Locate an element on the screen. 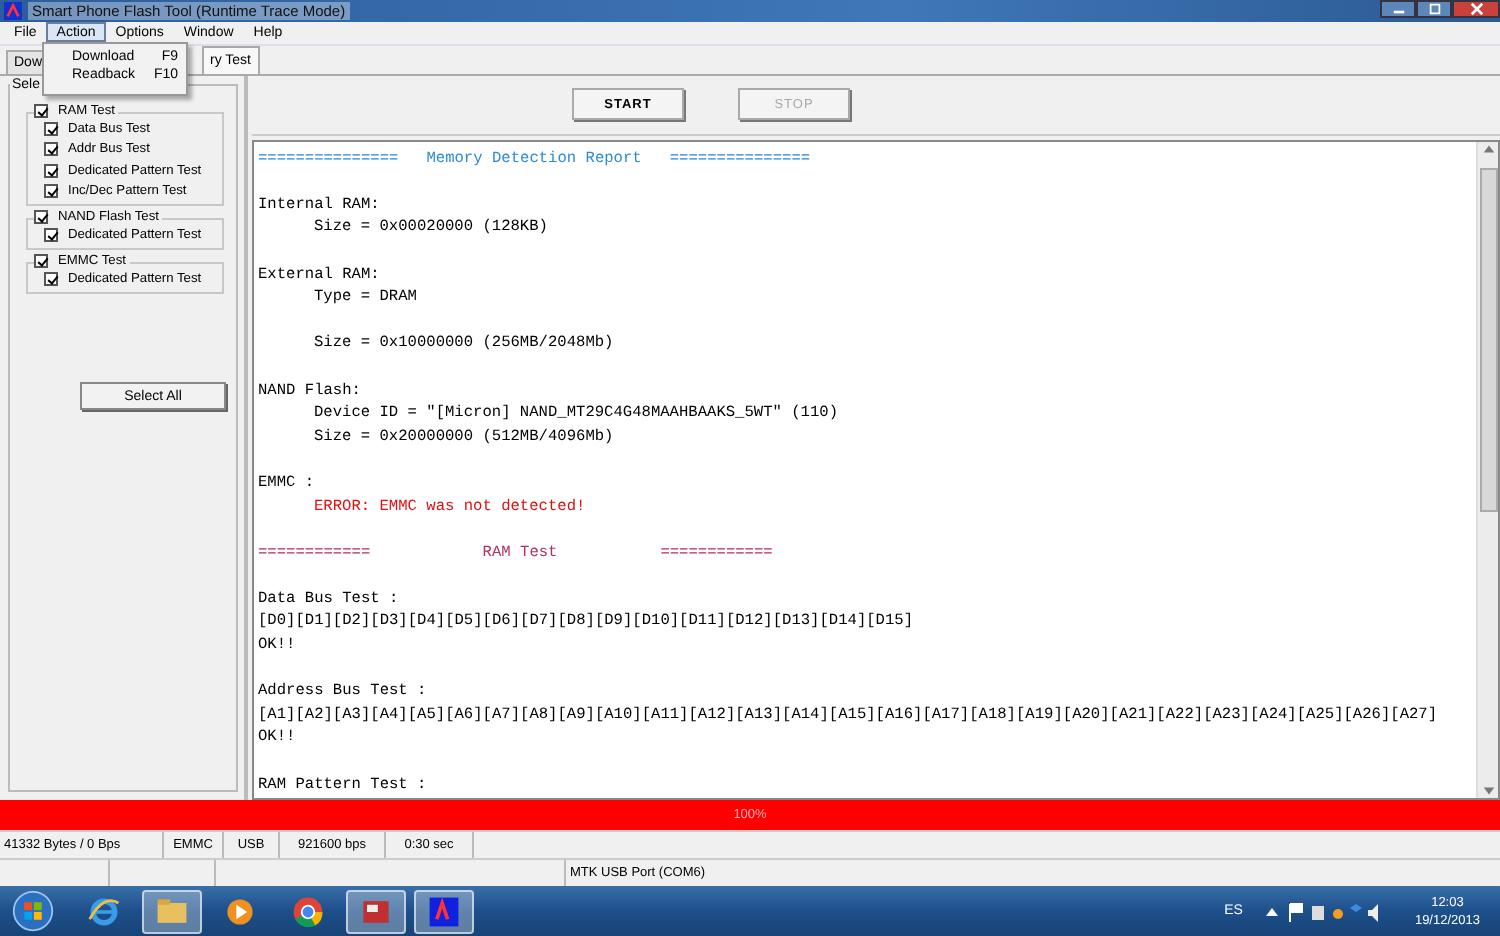 This screenshot has width=1500, height=936. close-button is located at coordinates (1476, 9).